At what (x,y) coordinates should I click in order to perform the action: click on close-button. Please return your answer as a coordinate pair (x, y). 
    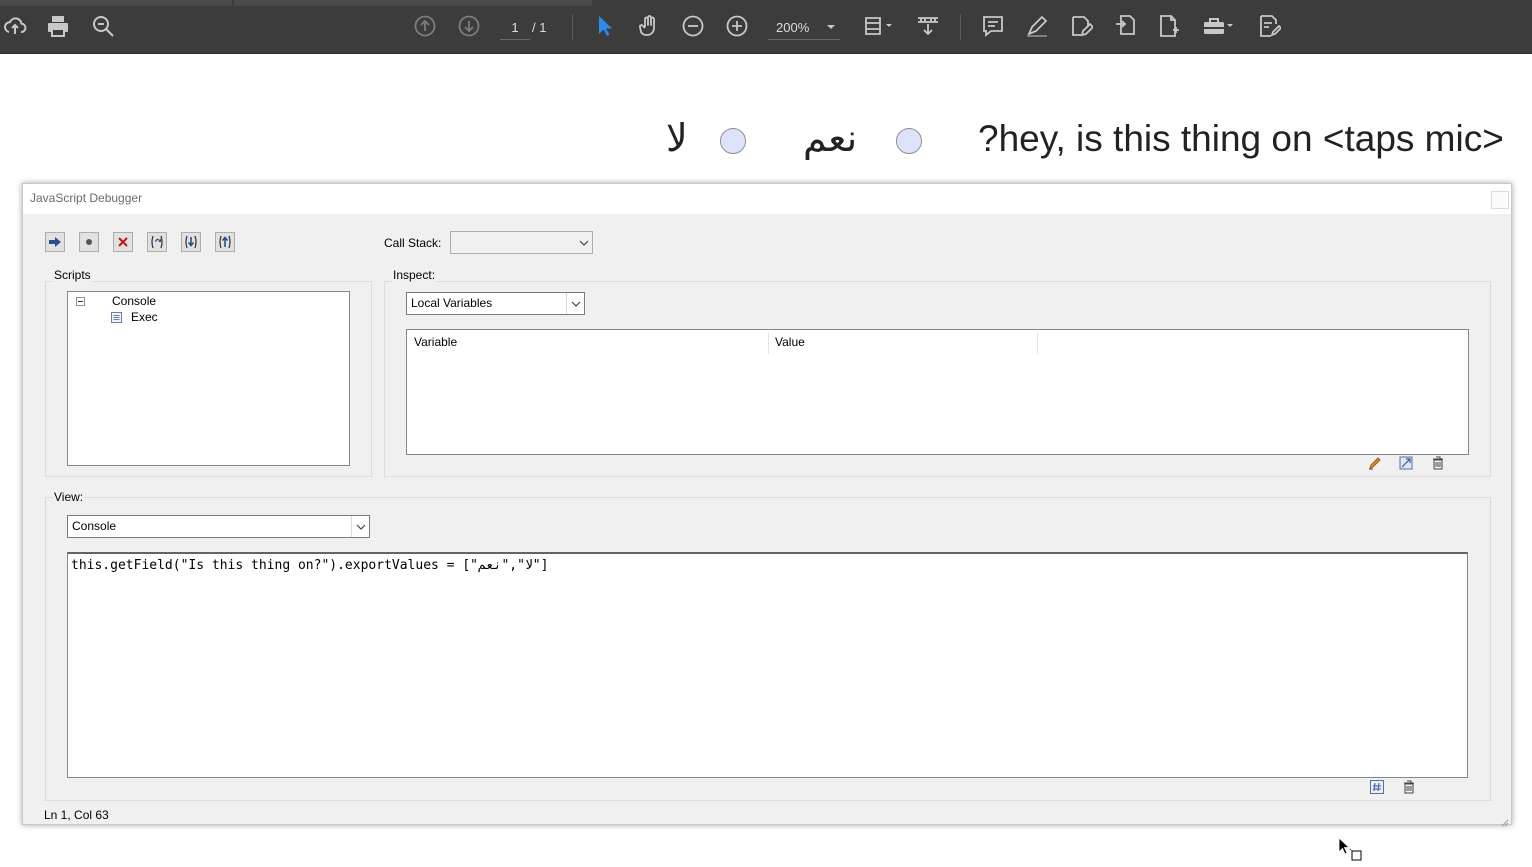
    Looking at the image, I should click on (1500, 200).